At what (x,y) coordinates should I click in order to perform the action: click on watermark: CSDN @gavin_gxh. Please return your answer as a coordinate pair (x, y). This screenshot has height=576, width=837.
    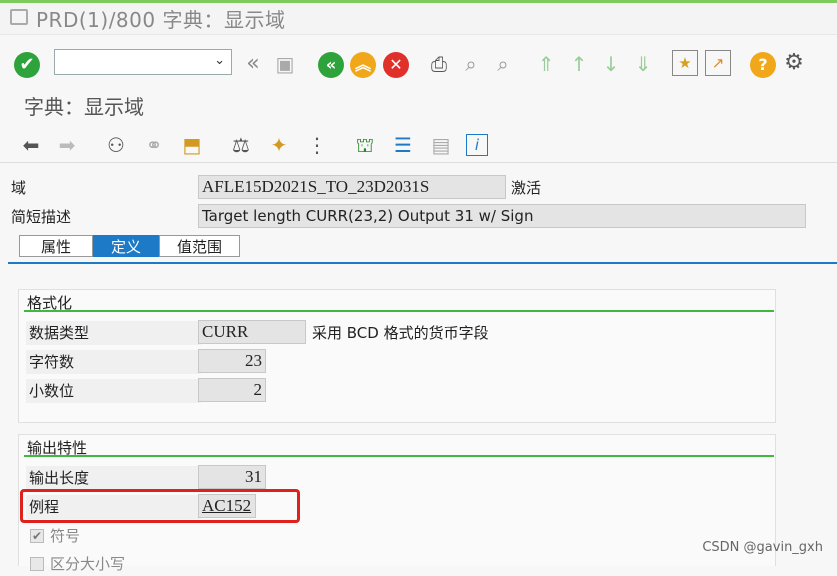
    Looking at the image, I should click on (762, 547).